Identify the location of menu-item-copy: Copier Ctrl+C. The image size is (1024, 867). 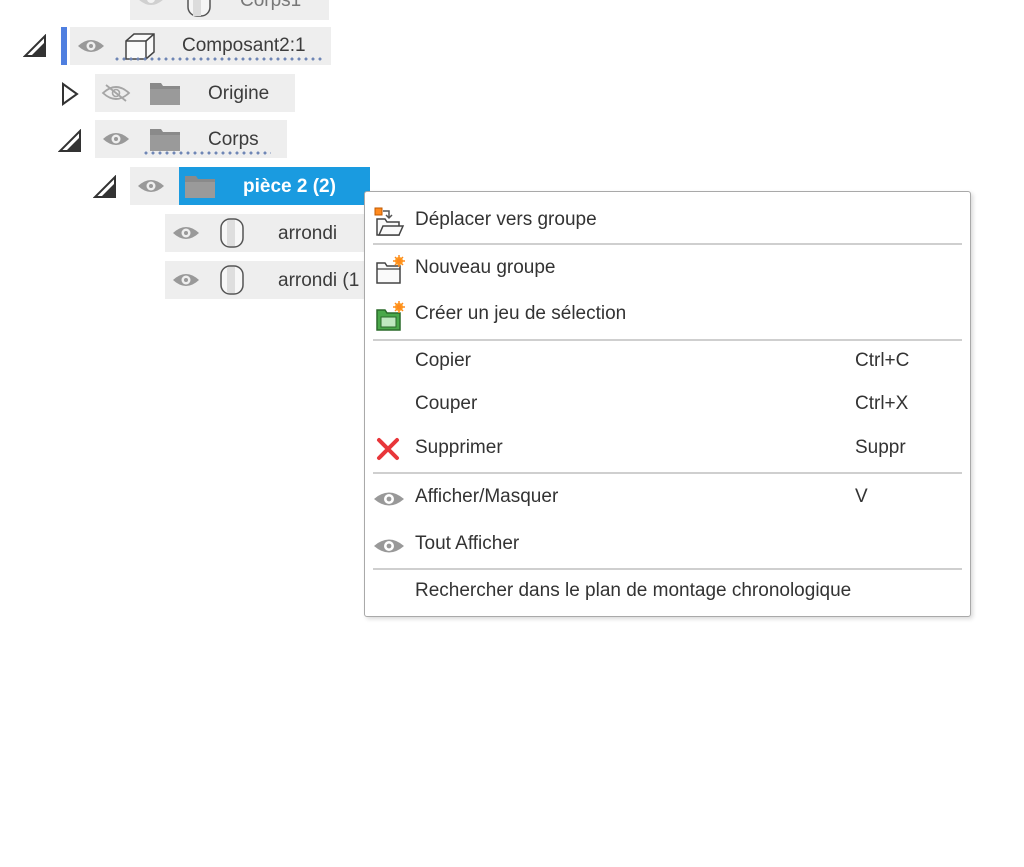
(667, 362).